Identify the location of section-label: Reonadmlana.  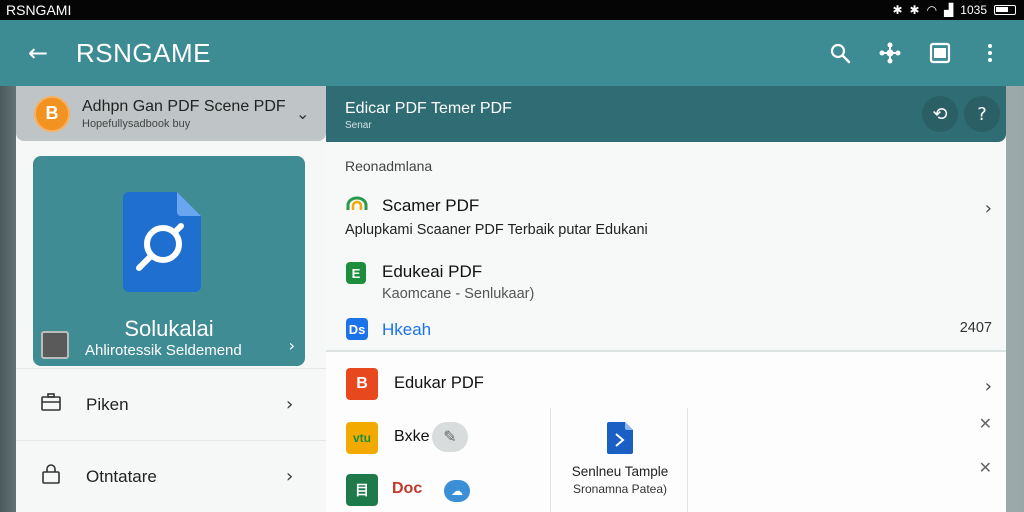
(389, 166).